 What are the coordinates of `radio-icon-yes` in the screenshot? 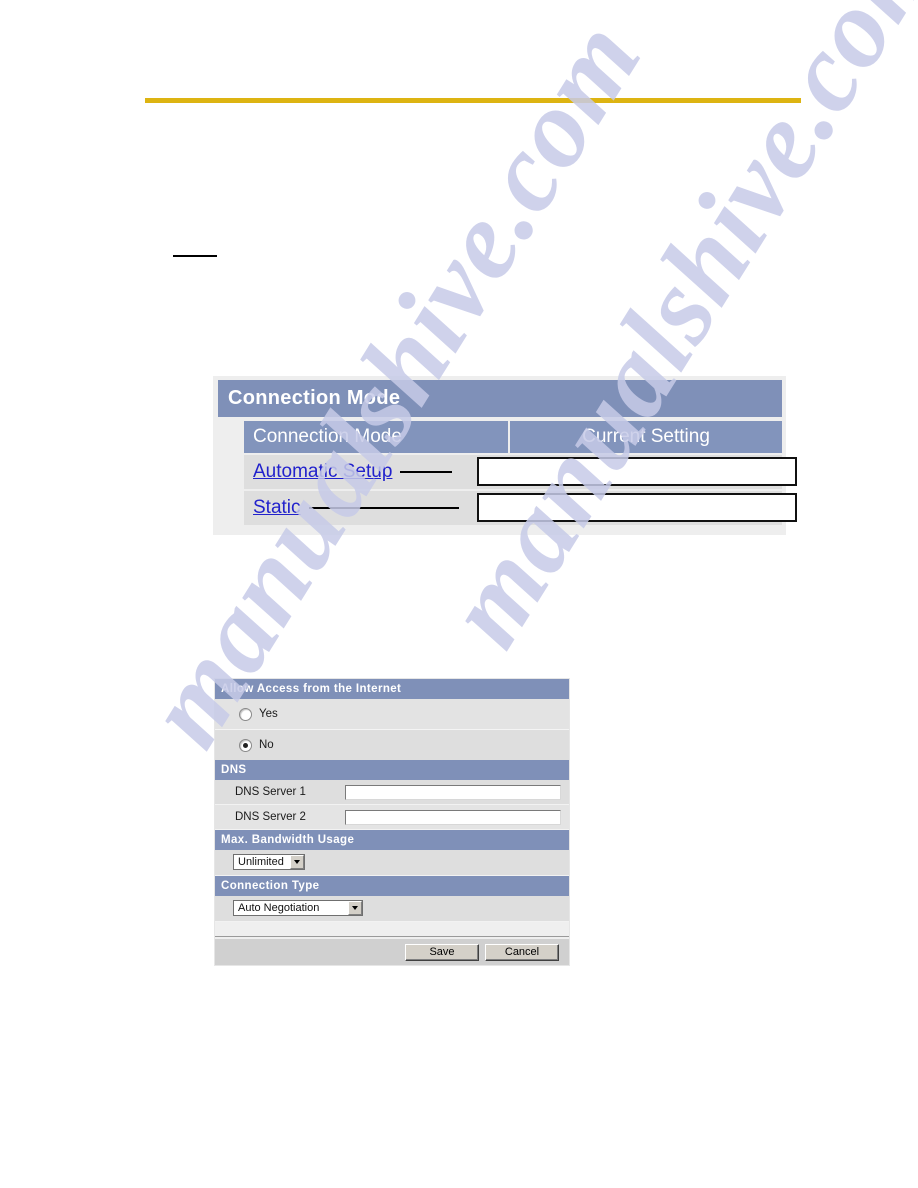 It's located at (245, 714).